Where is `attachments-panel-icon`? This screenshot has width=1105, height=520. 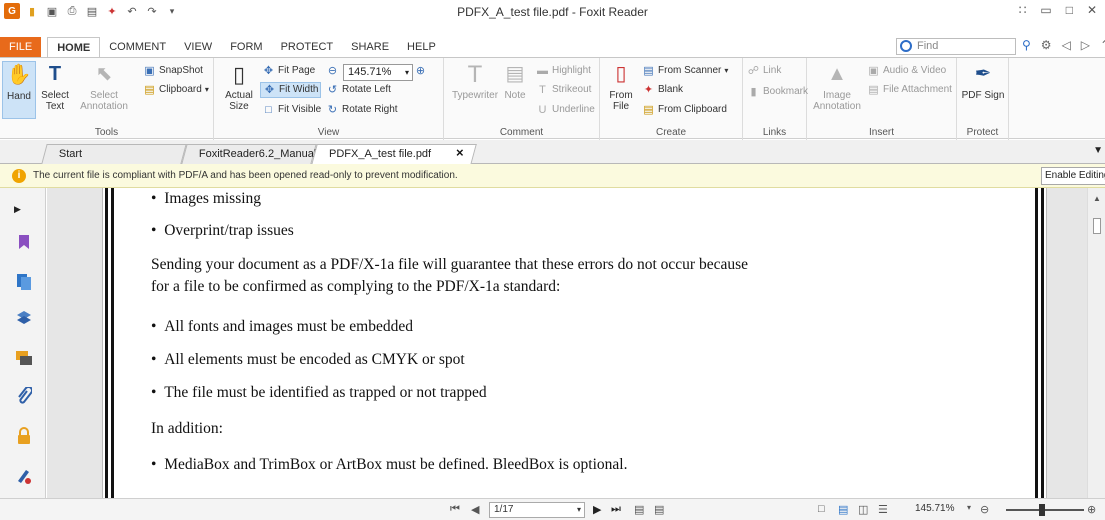
attachments-panel-icon is located at coordinates (24, 396).